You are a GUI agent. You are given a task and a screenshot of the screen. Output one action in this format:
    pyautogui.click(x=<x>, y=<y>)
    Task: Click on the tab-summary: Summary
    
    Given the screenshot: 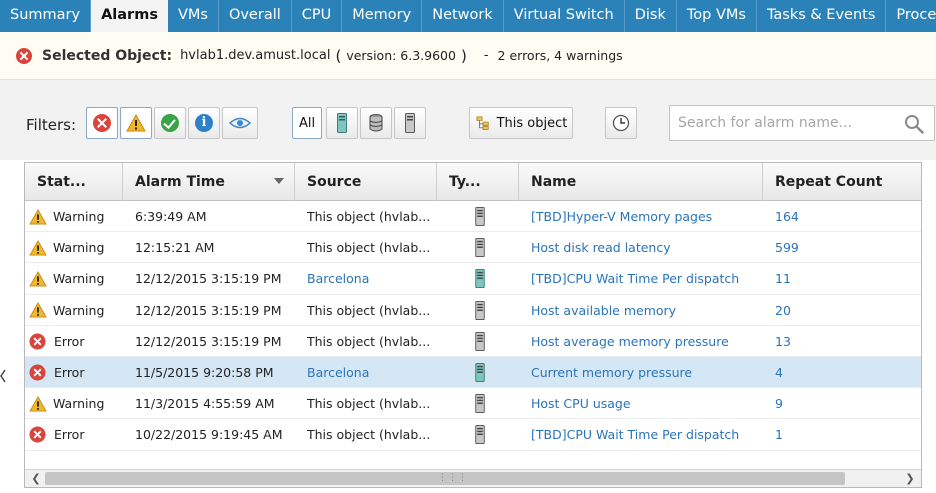 What is the action you would take?
    pyautogui.click(x=46, y=16)
    